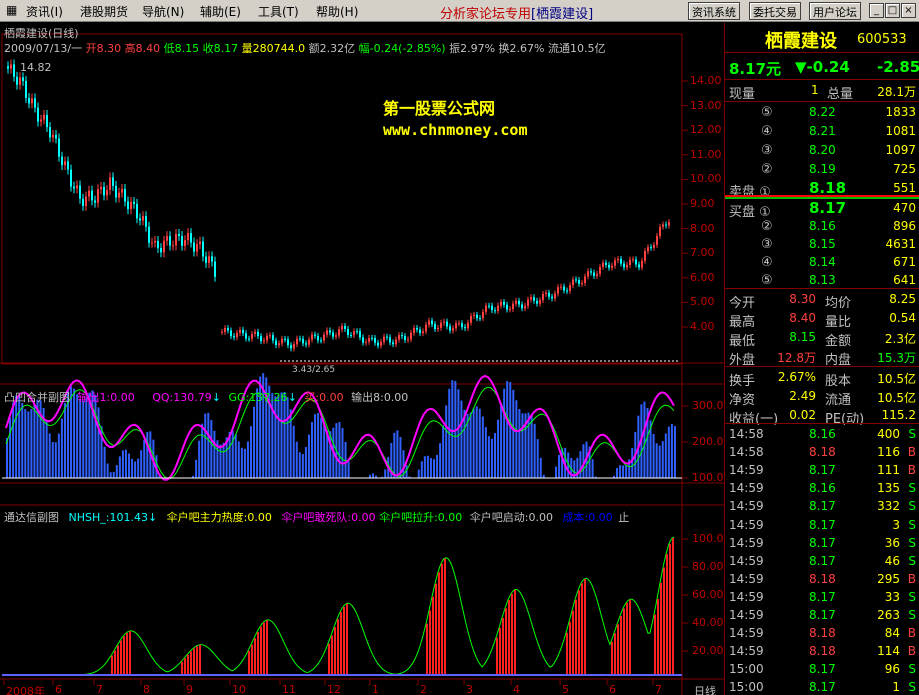 This screenshot has width=919, height=695. What do you see at coordinates (337, 11) in the screenshot?
I see `menu-help: 帮助(H)` at bounding box center [337, 11].